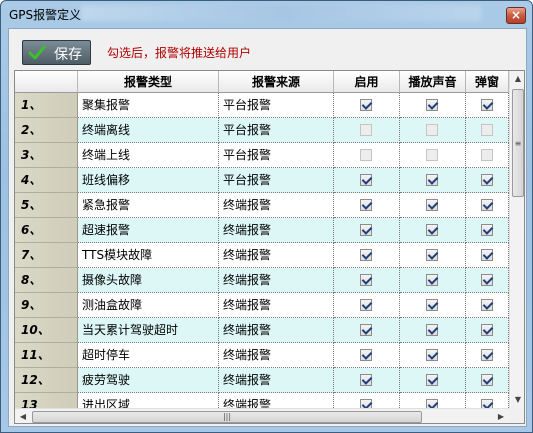 This screenshot has height=433, width=533. I want to click on header-popup: 弹窗, so click(487, 82).